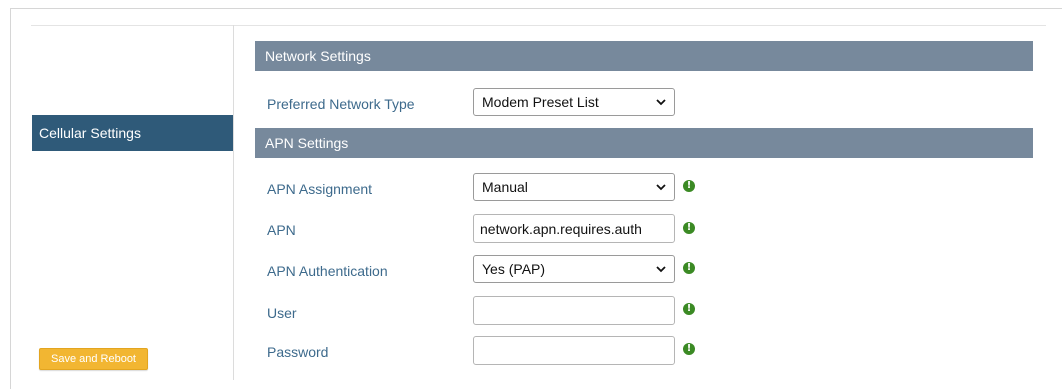 The width and height of the screenshot is (1062, 389). I want to click on apn-authentication-value: Yes (PAP), so click(514, 269).